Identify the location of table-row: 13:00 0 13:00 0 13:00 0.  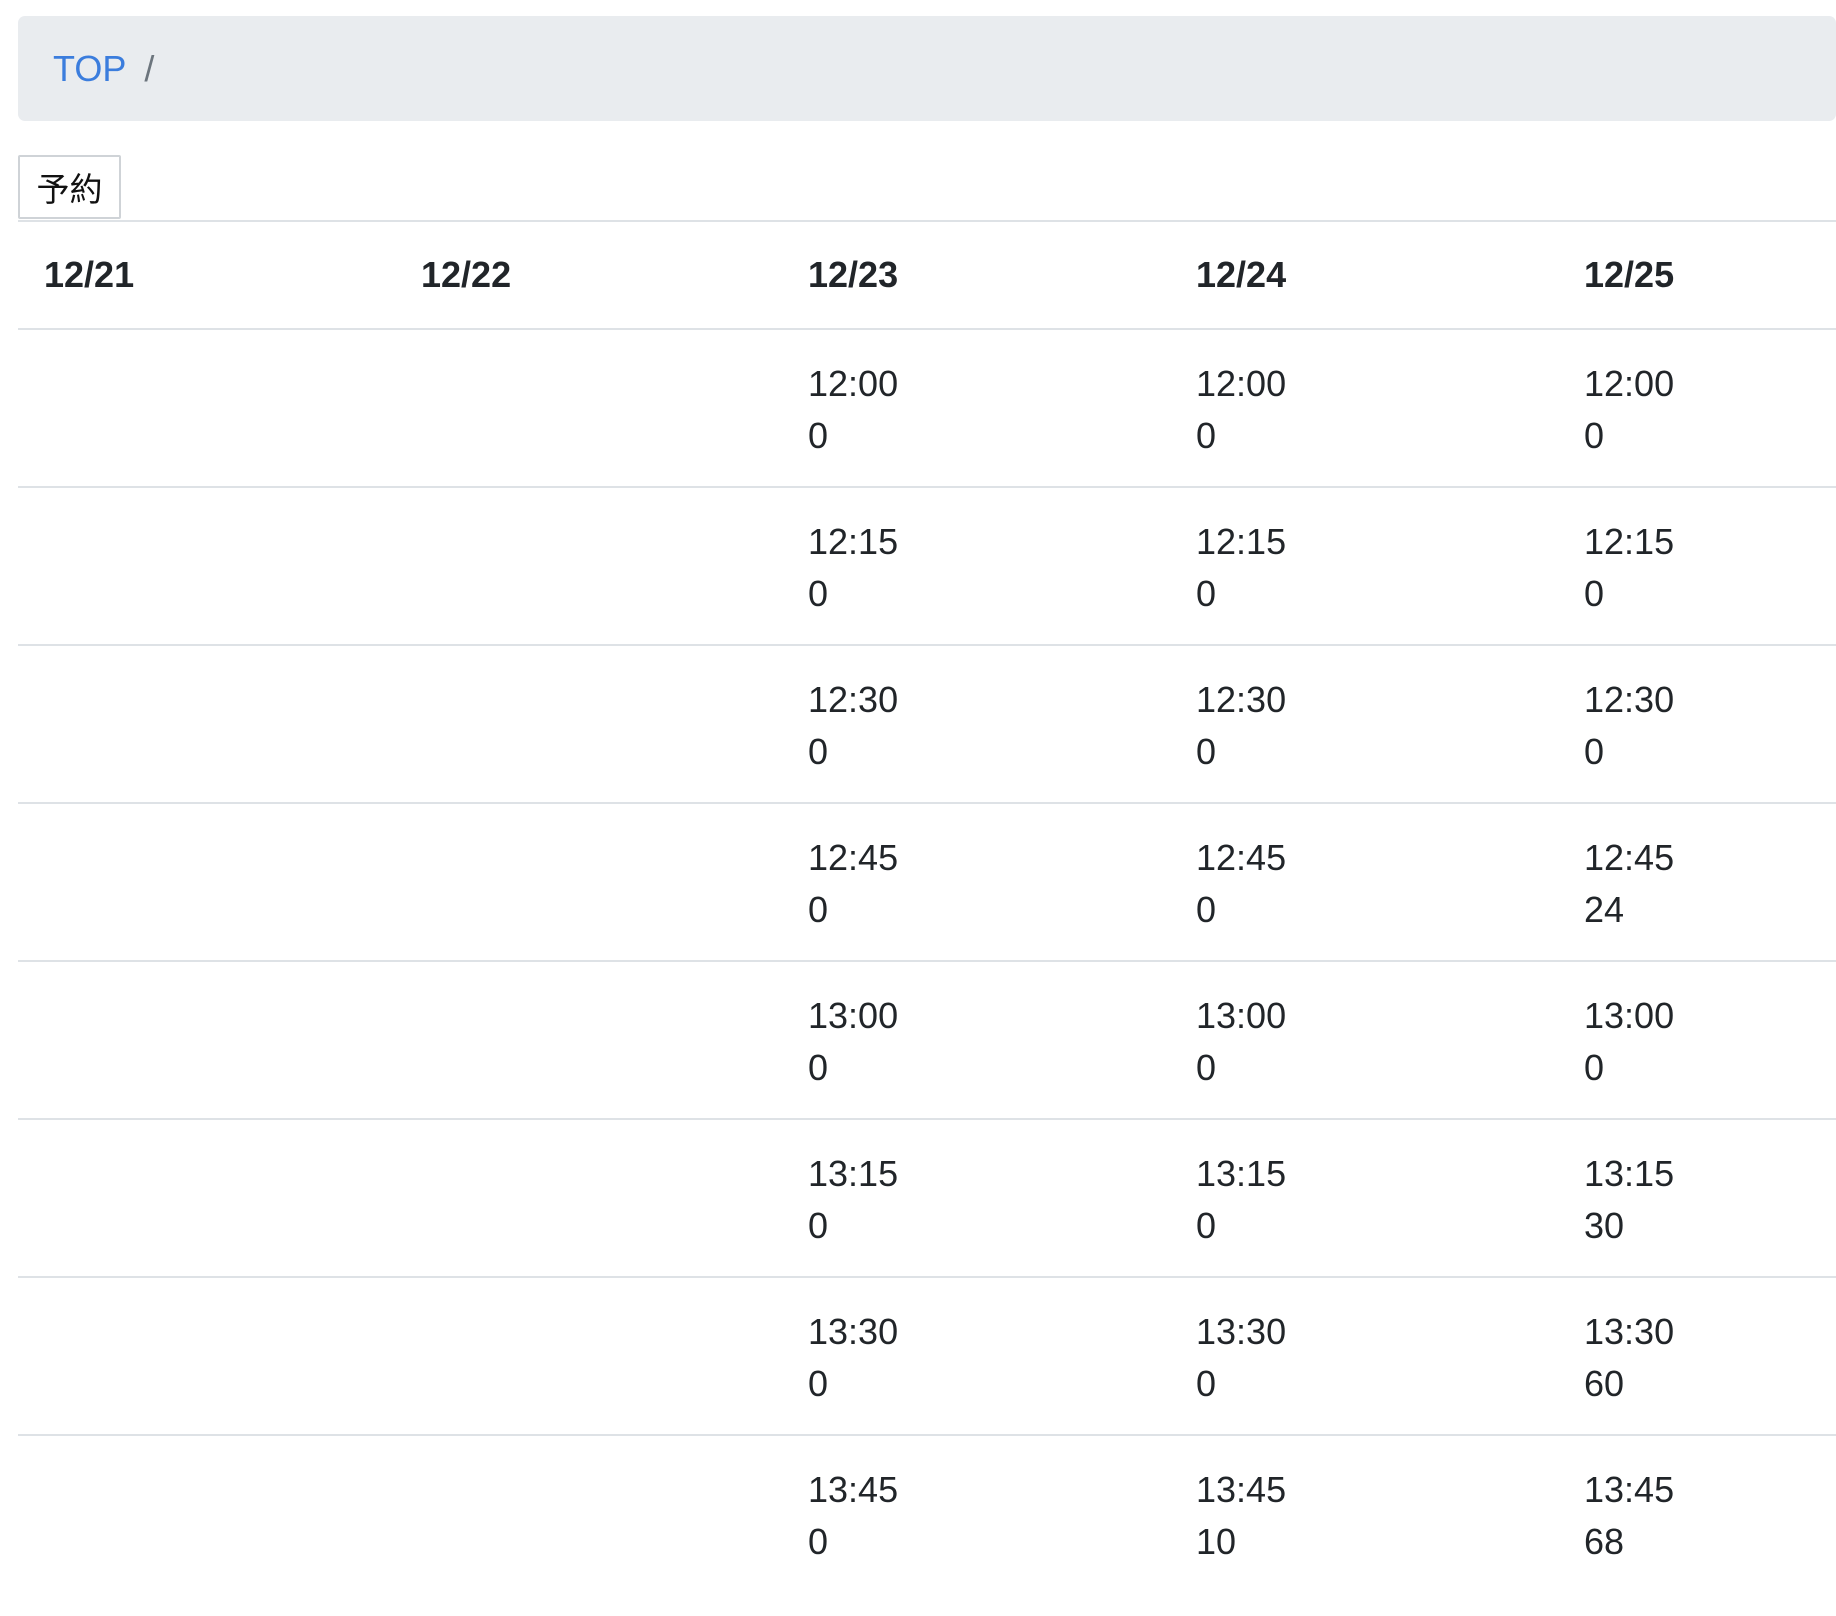
(927, 1039).